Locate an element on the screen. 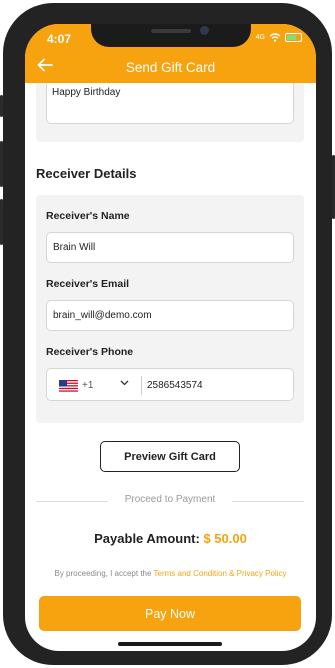 The image size is (335, 668). volume-up-button is located at coordinates (1, 164).